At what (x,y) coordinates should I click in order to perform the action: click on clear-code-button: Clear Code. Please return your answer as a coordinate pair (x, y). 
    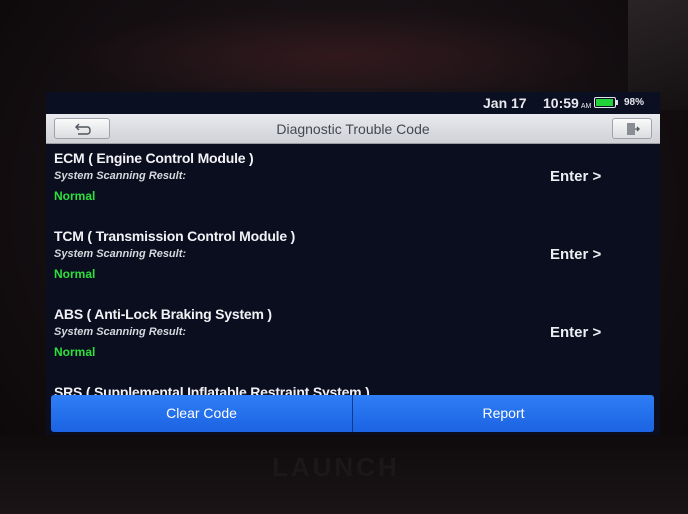
    Looking at the image, I should click on (201, 413).